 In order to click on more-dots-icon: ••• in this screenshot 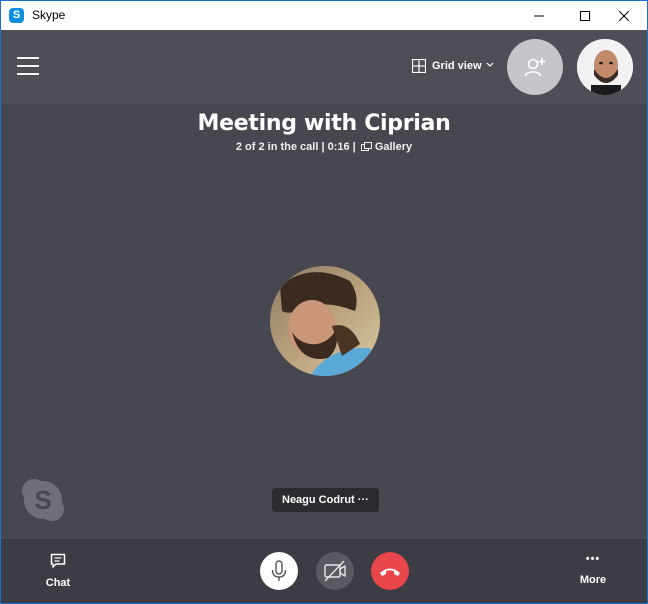, I will do `click(593, 559)`.